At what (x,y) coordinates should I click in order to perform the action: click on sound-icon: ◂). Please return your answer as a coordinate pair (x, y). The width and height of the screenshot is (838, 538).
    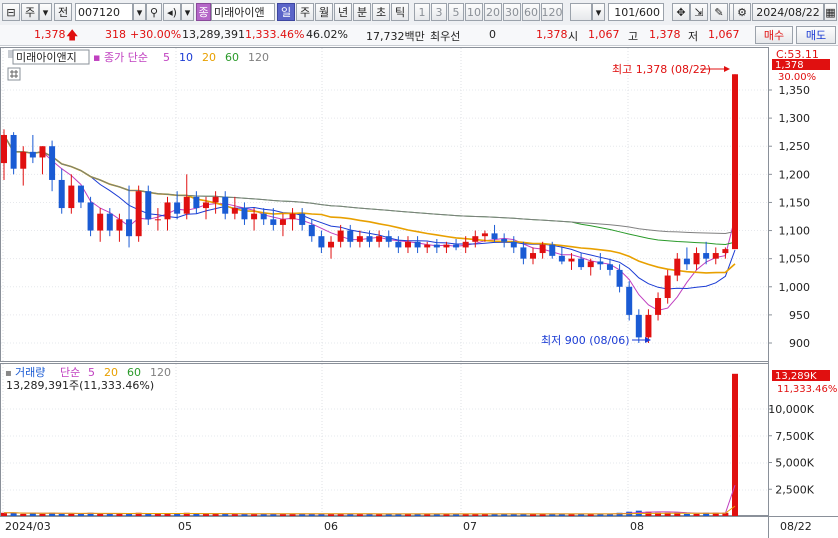
    Looking at the image, I should click on (172, 12).